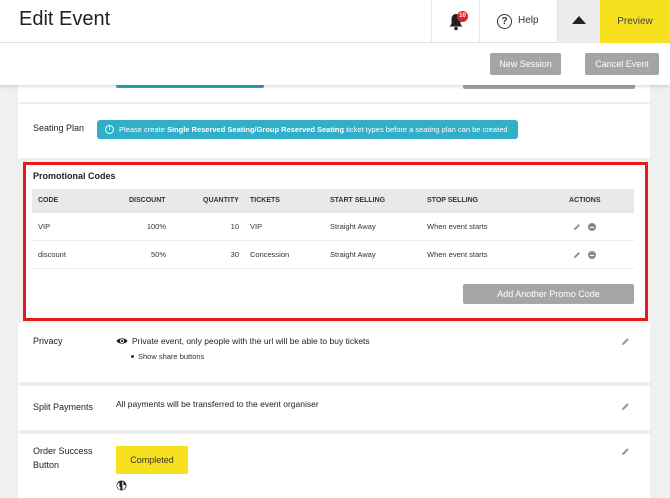 The width and height of the screenshot is (670, 498). What do you see at coordinates (74, 176) in the screenshot?
I see `promo-codes-title: Promotional Codes` at bounding box center [74, 176].